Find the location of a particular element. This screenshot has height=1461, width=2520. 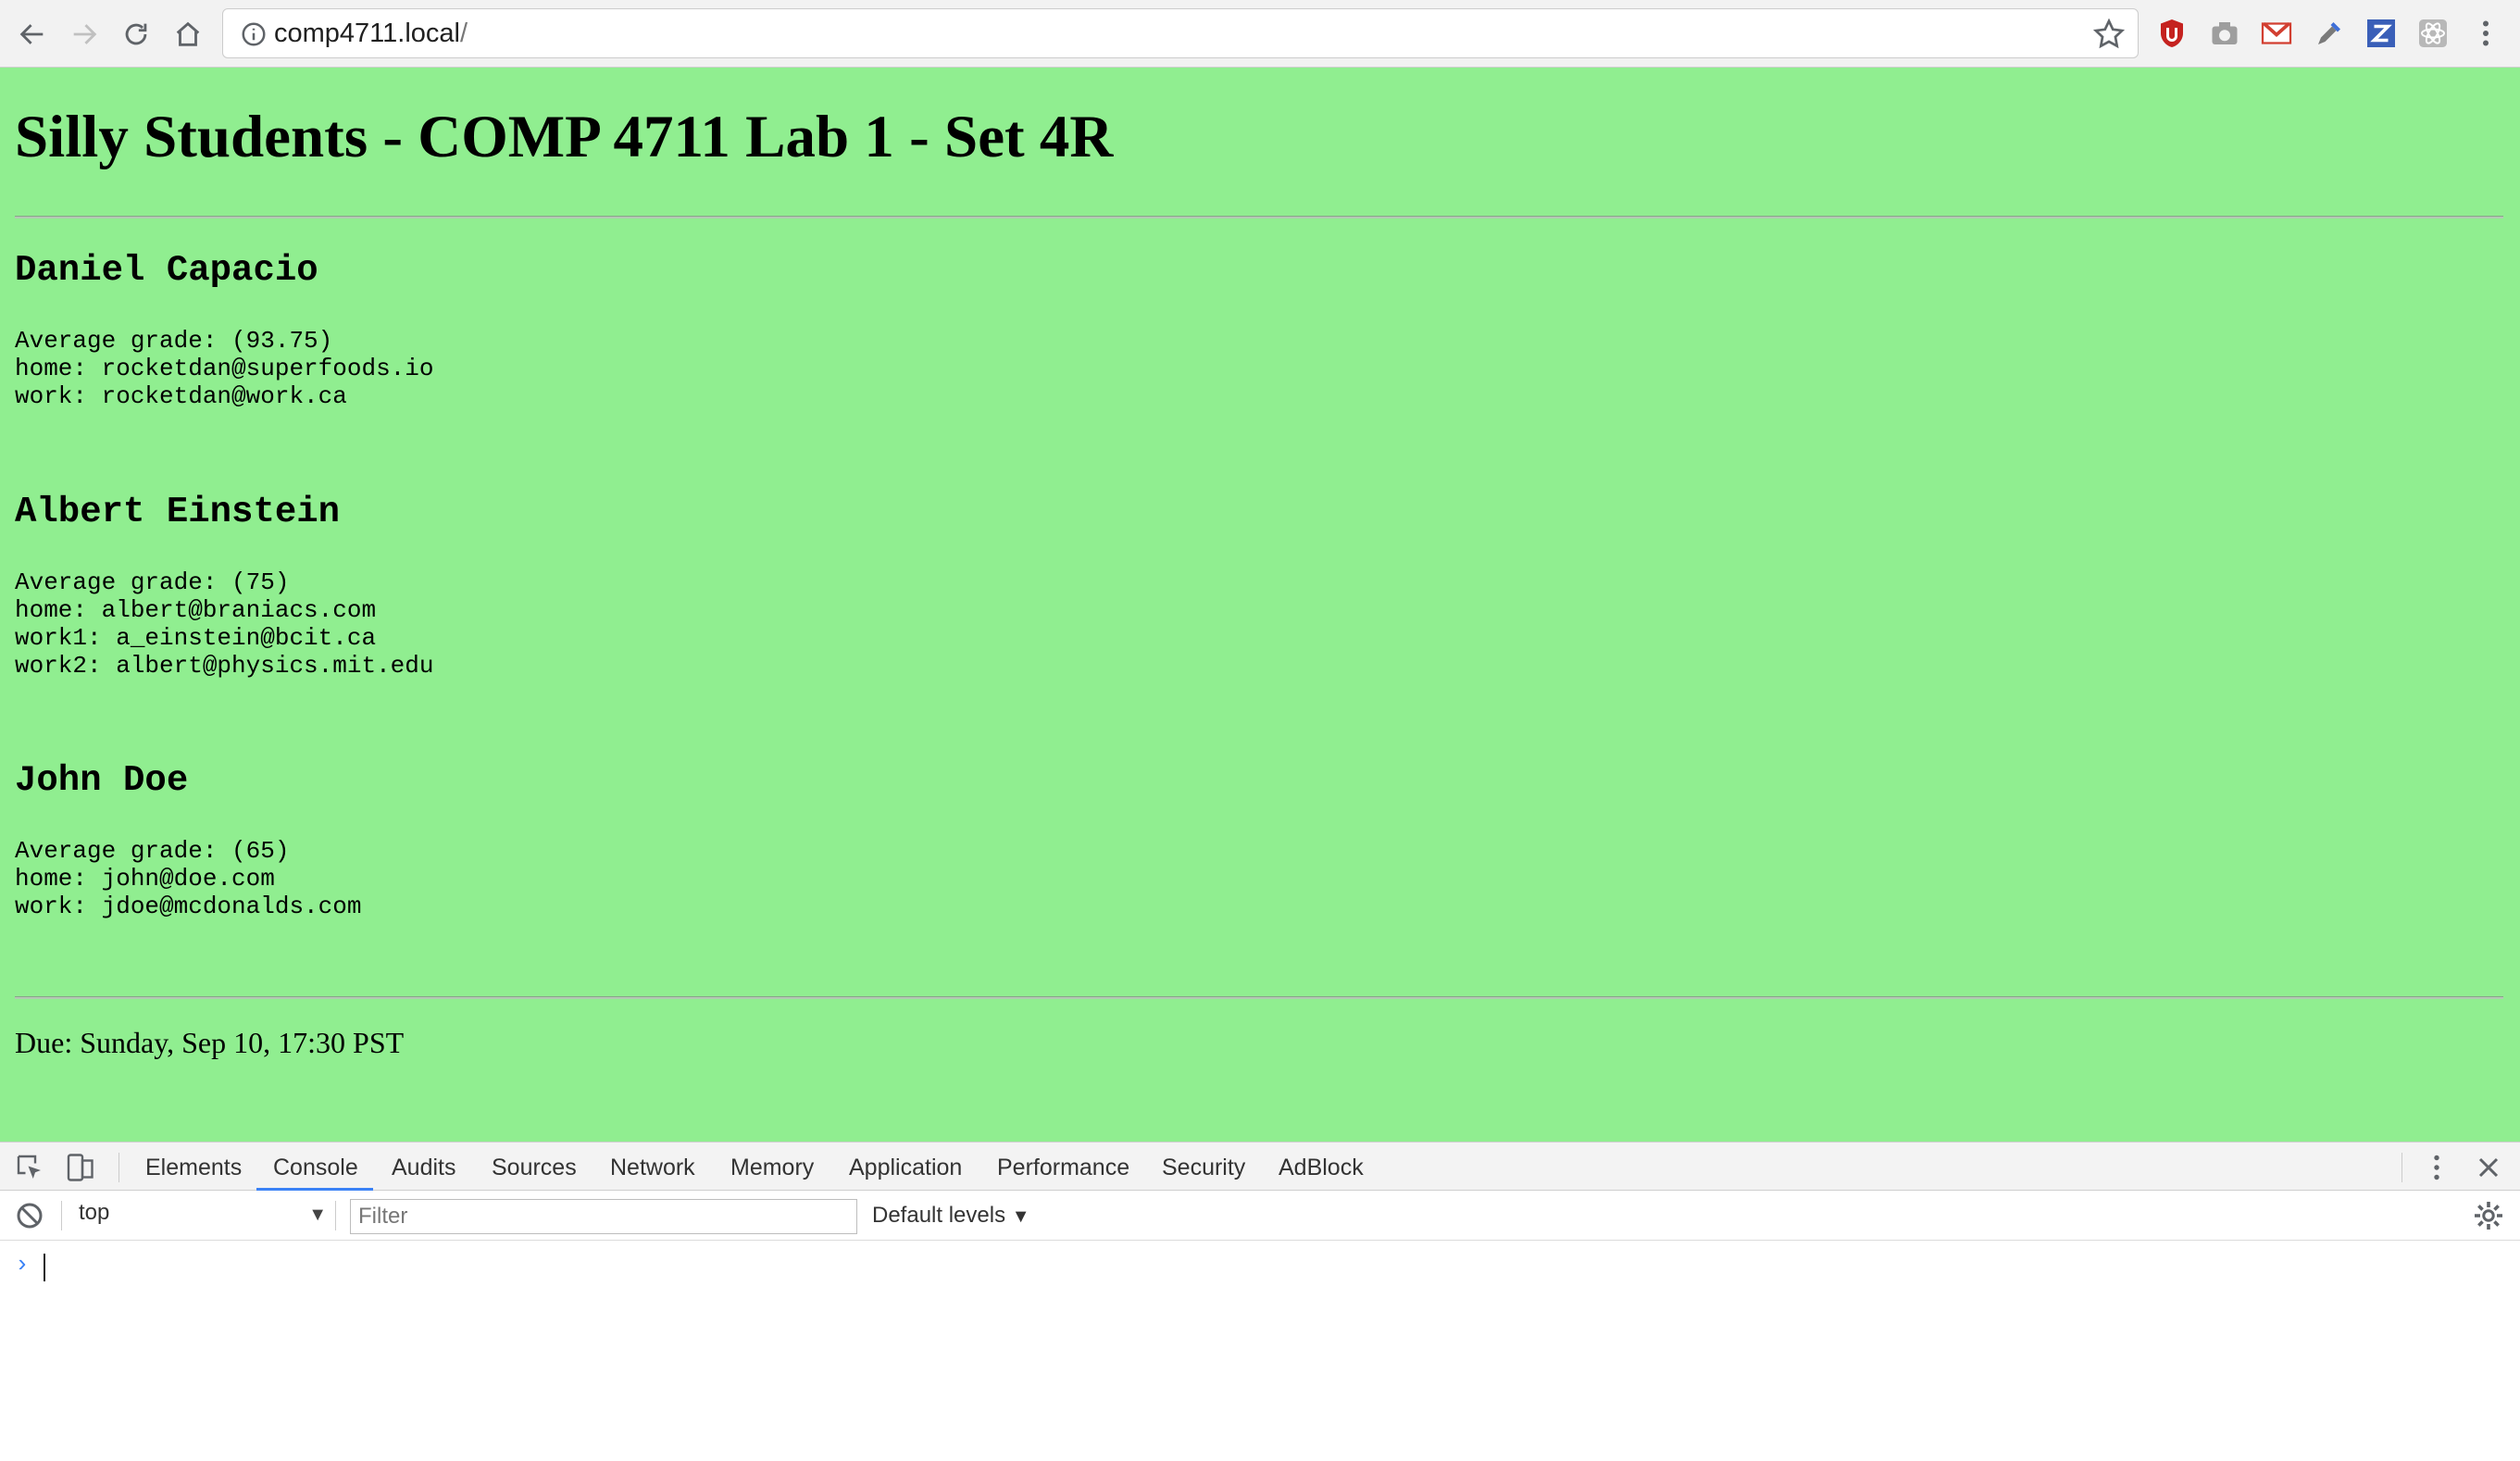

log-levels-dropdown: Default levels ▼ is located at coordinates (951, 1216).